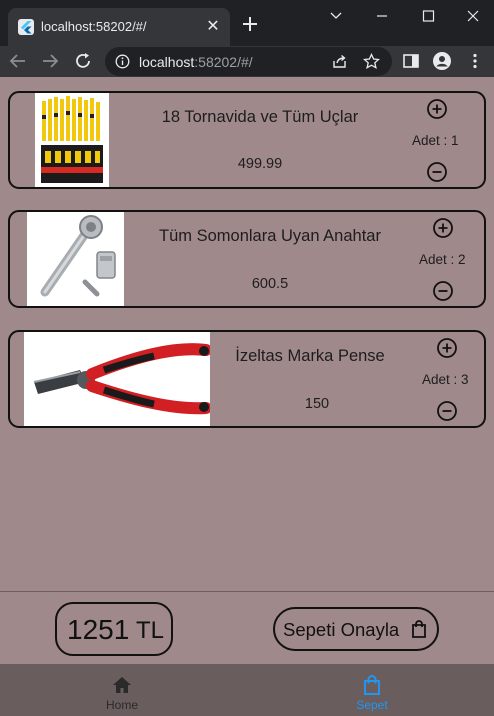 The image size is (494, 716). Describe the element at coordinates (339, 61) in the screenshot. I see `share-icon` at that location.